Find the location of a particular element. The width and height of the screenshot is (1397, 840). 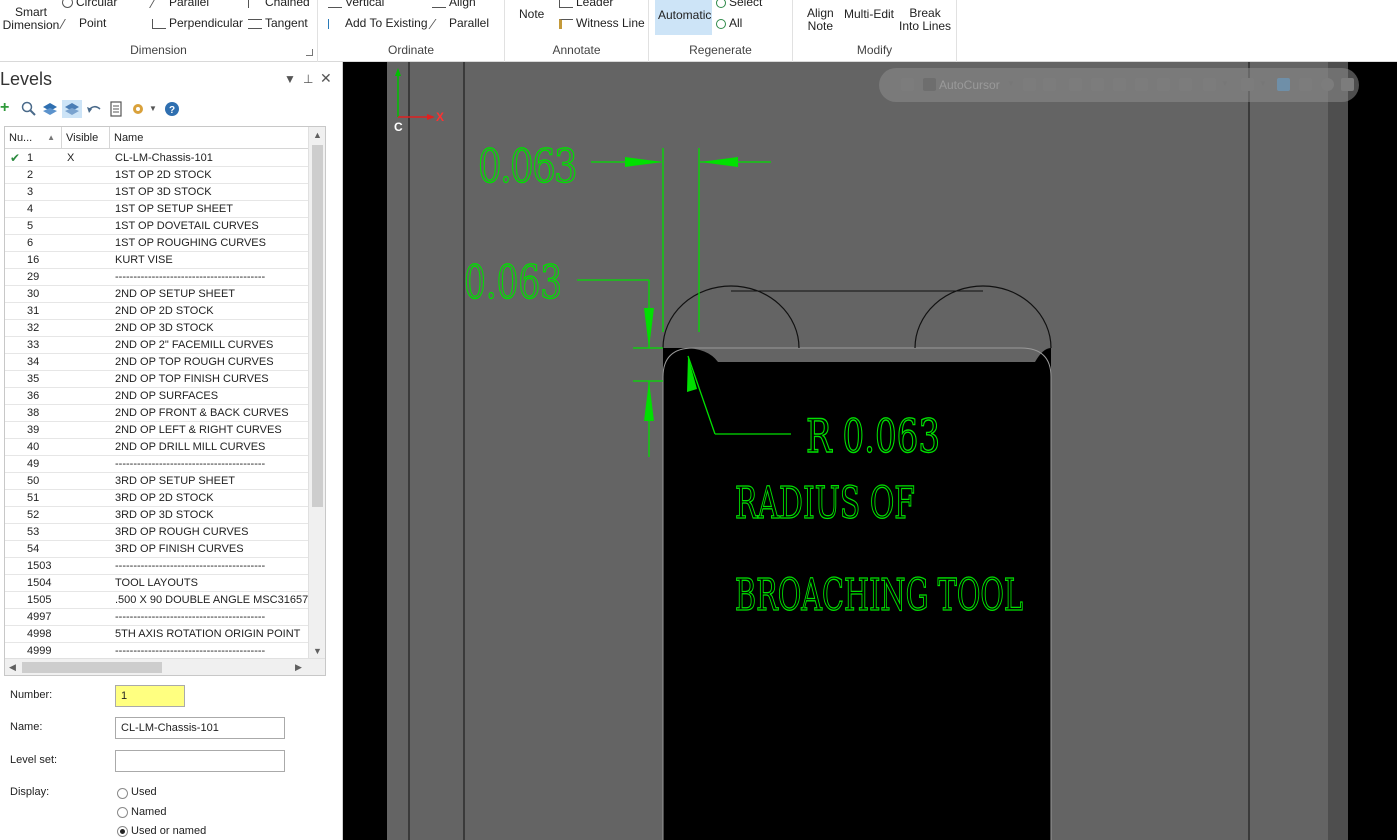

shaded-cube-icon is located at coordinates (1163, 84).